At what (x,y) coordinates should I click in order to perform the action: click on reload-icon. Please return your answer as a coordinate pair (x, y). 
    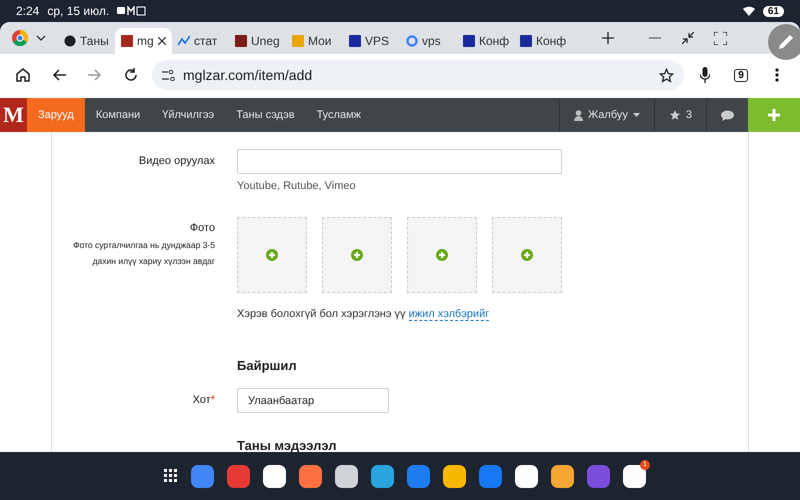
    Looking at the image, I should click on (131, 75).